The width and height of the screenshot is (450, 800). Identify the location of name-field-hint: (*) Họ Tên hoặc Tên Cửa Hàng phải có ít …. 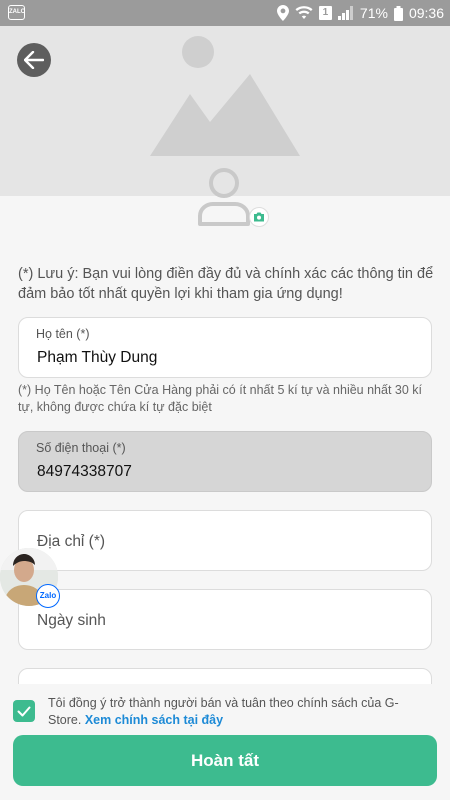
(220, 398).